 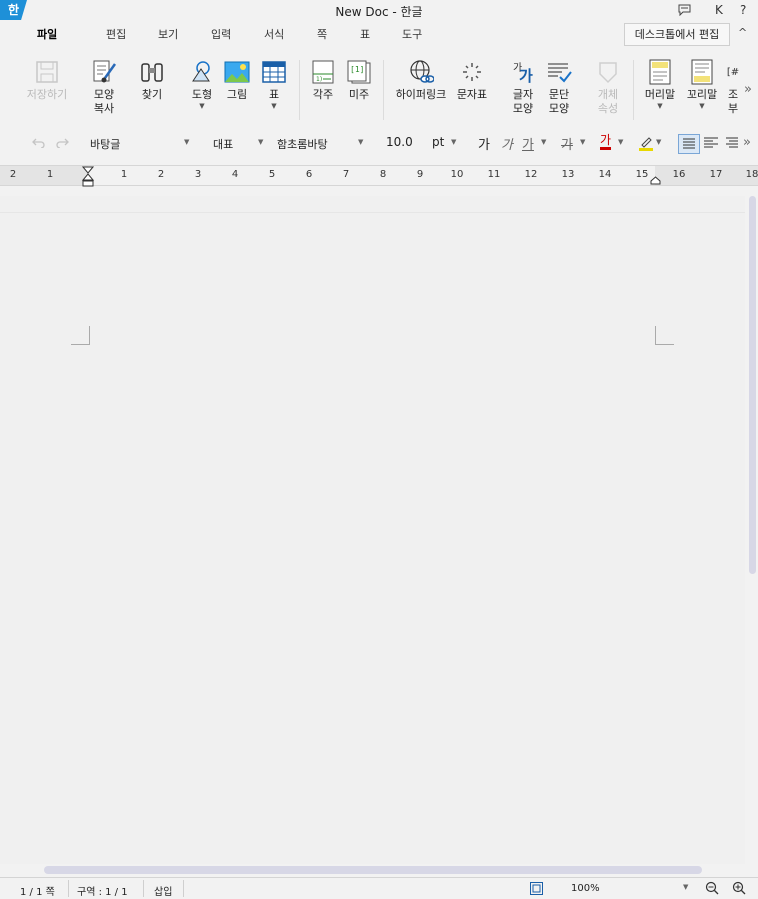 What do you see at coordinates (732, 144) in the screenshot?
I see `align-right-icon` at bounding box center [732, 144].